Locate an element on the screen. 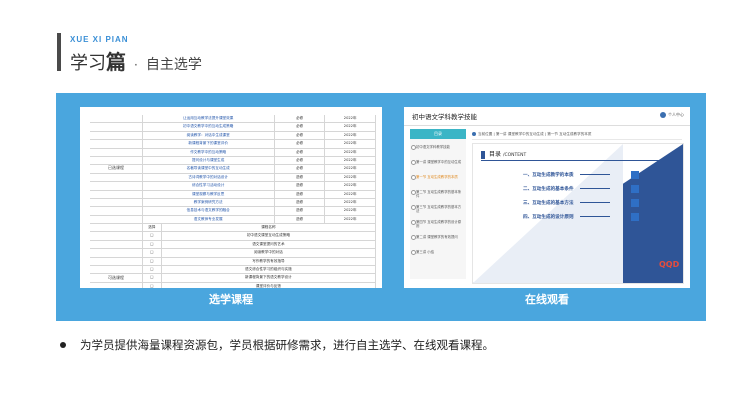  table-row: 新课程背景下的课堂评价 必修 2022年 is located at coordinates (233, 144).